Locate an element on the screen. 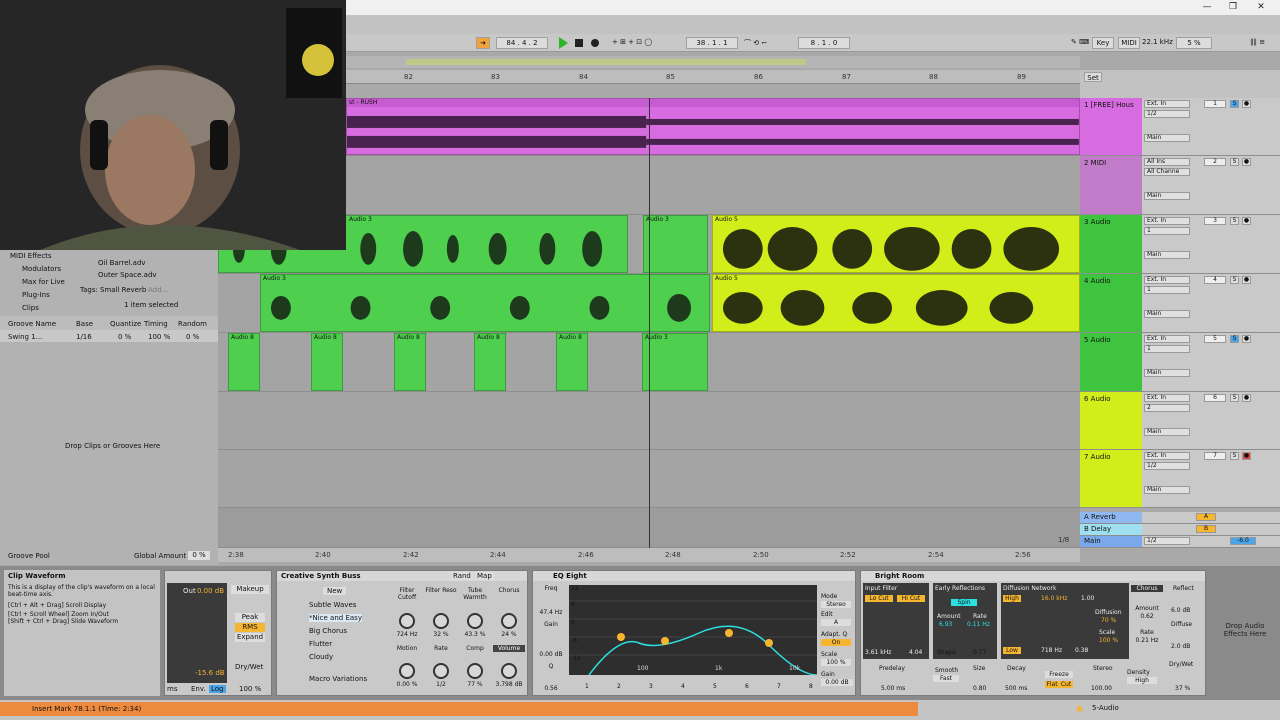  track-name: 6 Audio is located at coordinates (1111, 420).